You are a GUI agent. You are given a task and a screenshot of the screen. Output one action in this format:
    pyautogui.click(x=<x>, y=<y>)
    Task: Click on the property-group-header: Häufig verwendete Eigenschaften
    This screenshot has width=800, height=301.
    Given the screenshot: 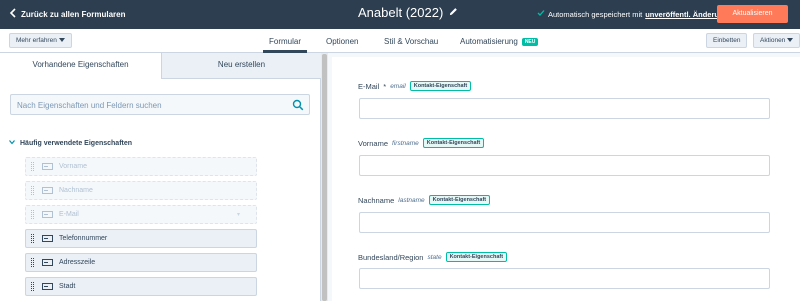 What is the action you would take?
    pyautogui.click(x=70, y=143)
    